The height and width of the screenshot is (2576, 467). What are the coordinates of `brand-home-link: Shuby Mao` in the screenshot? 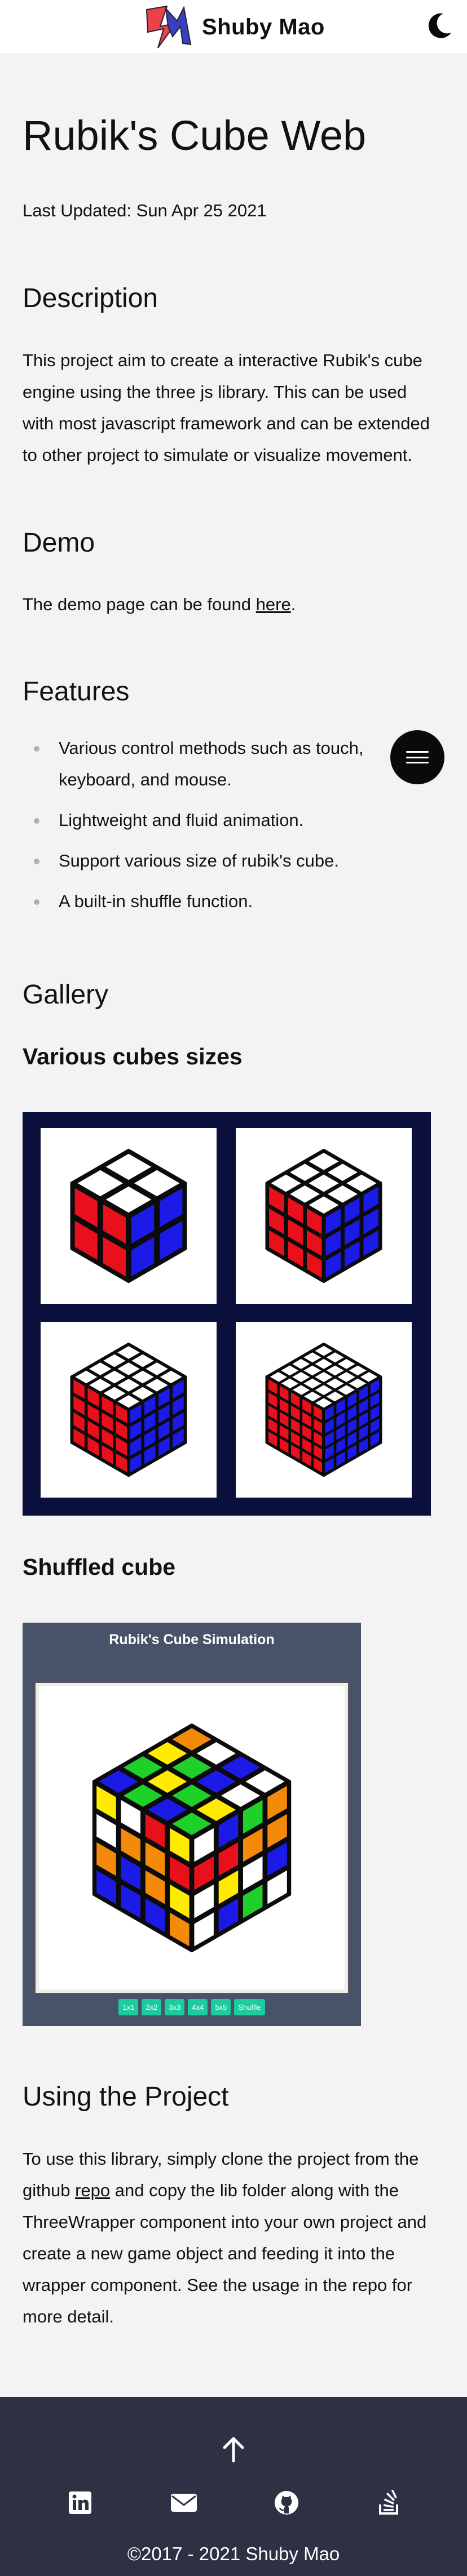 It's located at (234, 27).